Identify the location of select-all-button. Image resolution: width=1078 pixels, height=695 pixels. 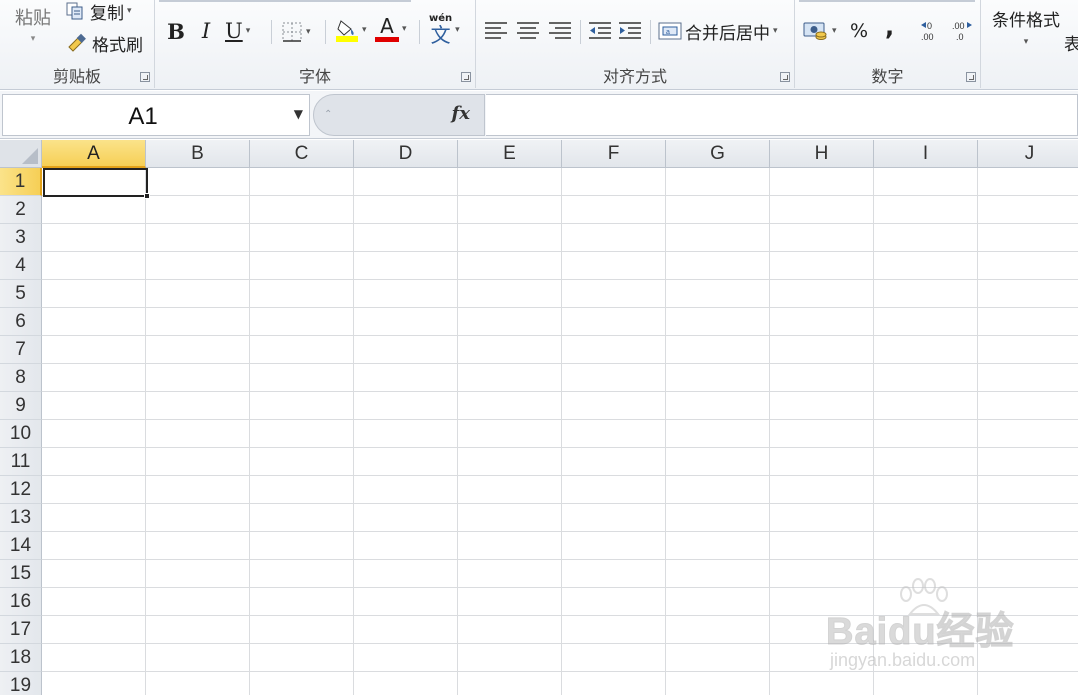
(21, 154).